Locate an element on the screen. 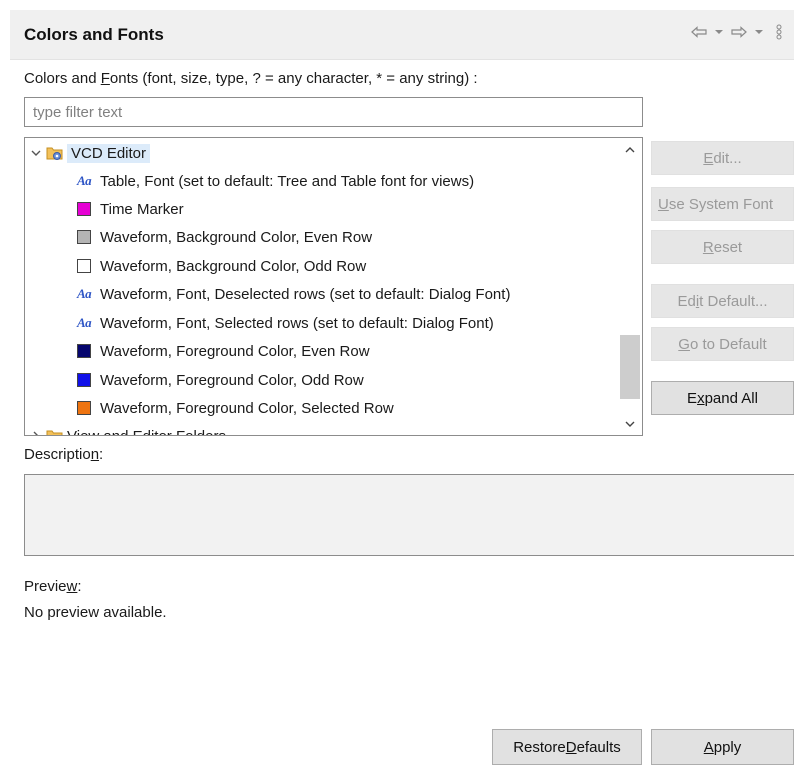 The height and width of the screenshot is (765, 794). restore-defaults-button: Restore Defaults is located at coordinates (567, 747).